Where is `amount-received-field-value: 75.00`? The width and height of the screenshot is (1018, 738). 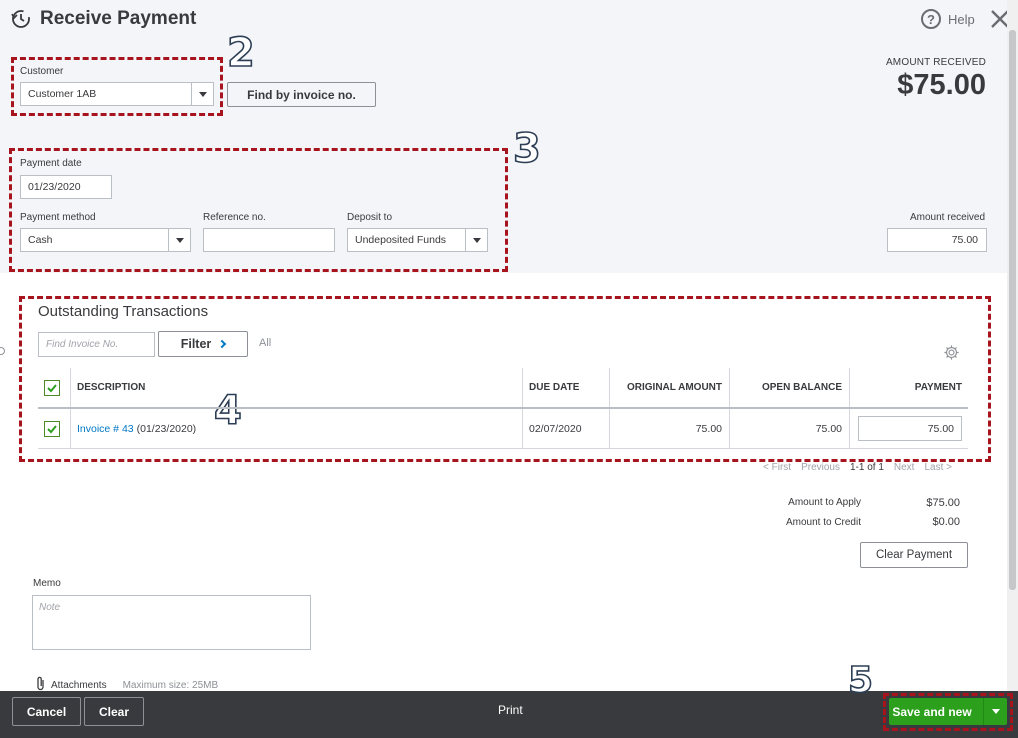 amount-received-field-value: 75.00 is located at coordinates (964, 240).